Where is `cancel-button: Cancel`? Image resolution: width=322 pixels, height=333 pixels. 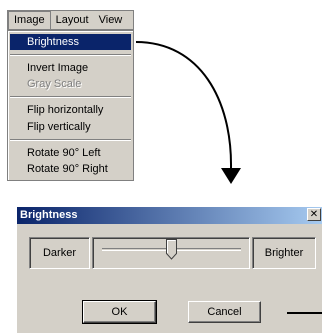 cancel-button: Cancel is located at coordinates (224, 312).